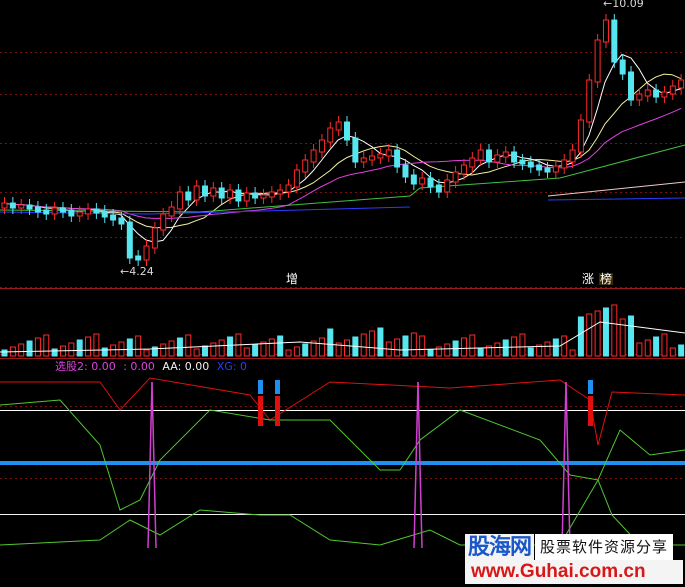  What do you see at coordinates (606, 279) in the screenshot?
I see `event-tag-rank: 榜` at bounding box center [606, 279].